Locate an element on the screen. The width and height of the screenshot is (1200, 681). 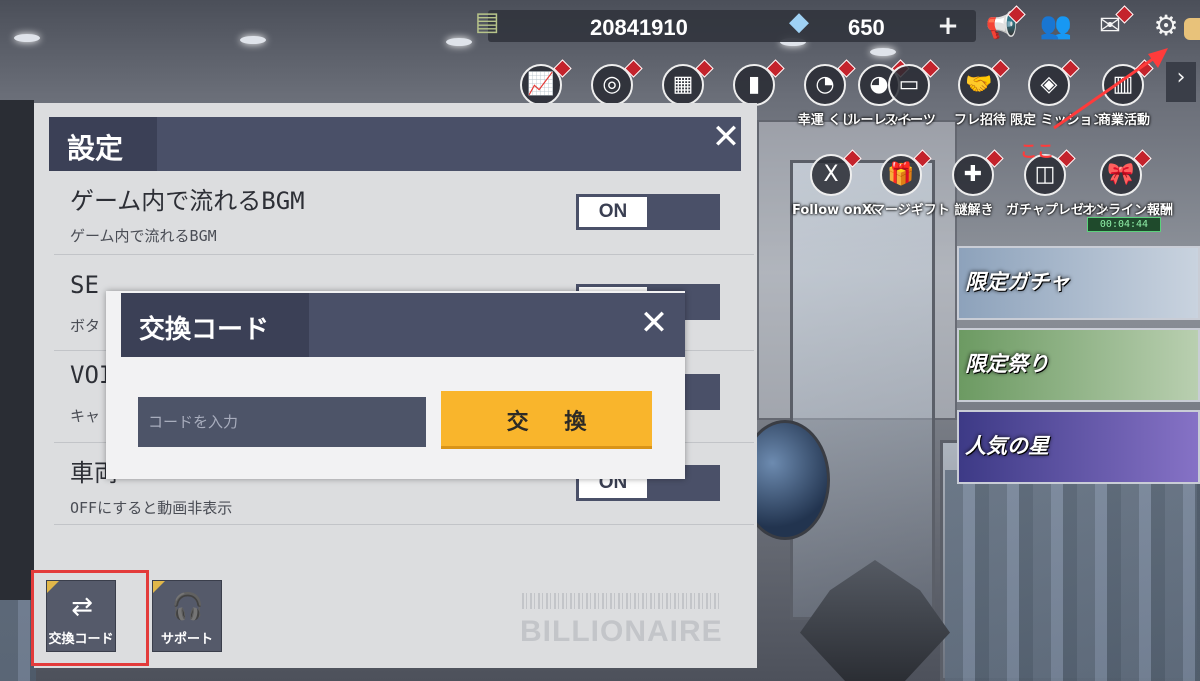
exchange-close-button: ✕ is located at coordinates (654, 325).